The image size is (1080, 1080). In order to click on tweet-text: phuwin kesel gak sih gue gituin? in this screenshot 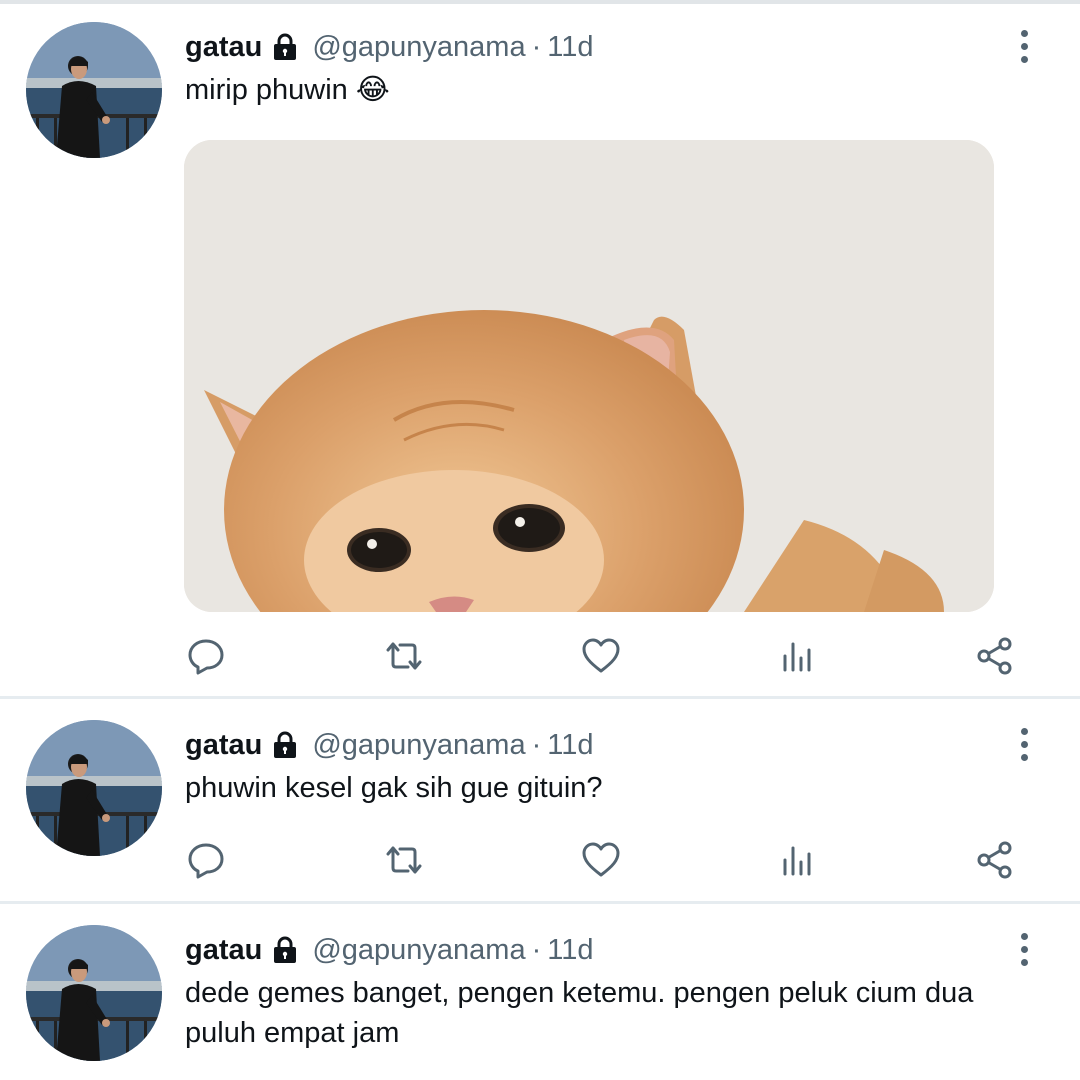, I will do `click(394, 788)`.